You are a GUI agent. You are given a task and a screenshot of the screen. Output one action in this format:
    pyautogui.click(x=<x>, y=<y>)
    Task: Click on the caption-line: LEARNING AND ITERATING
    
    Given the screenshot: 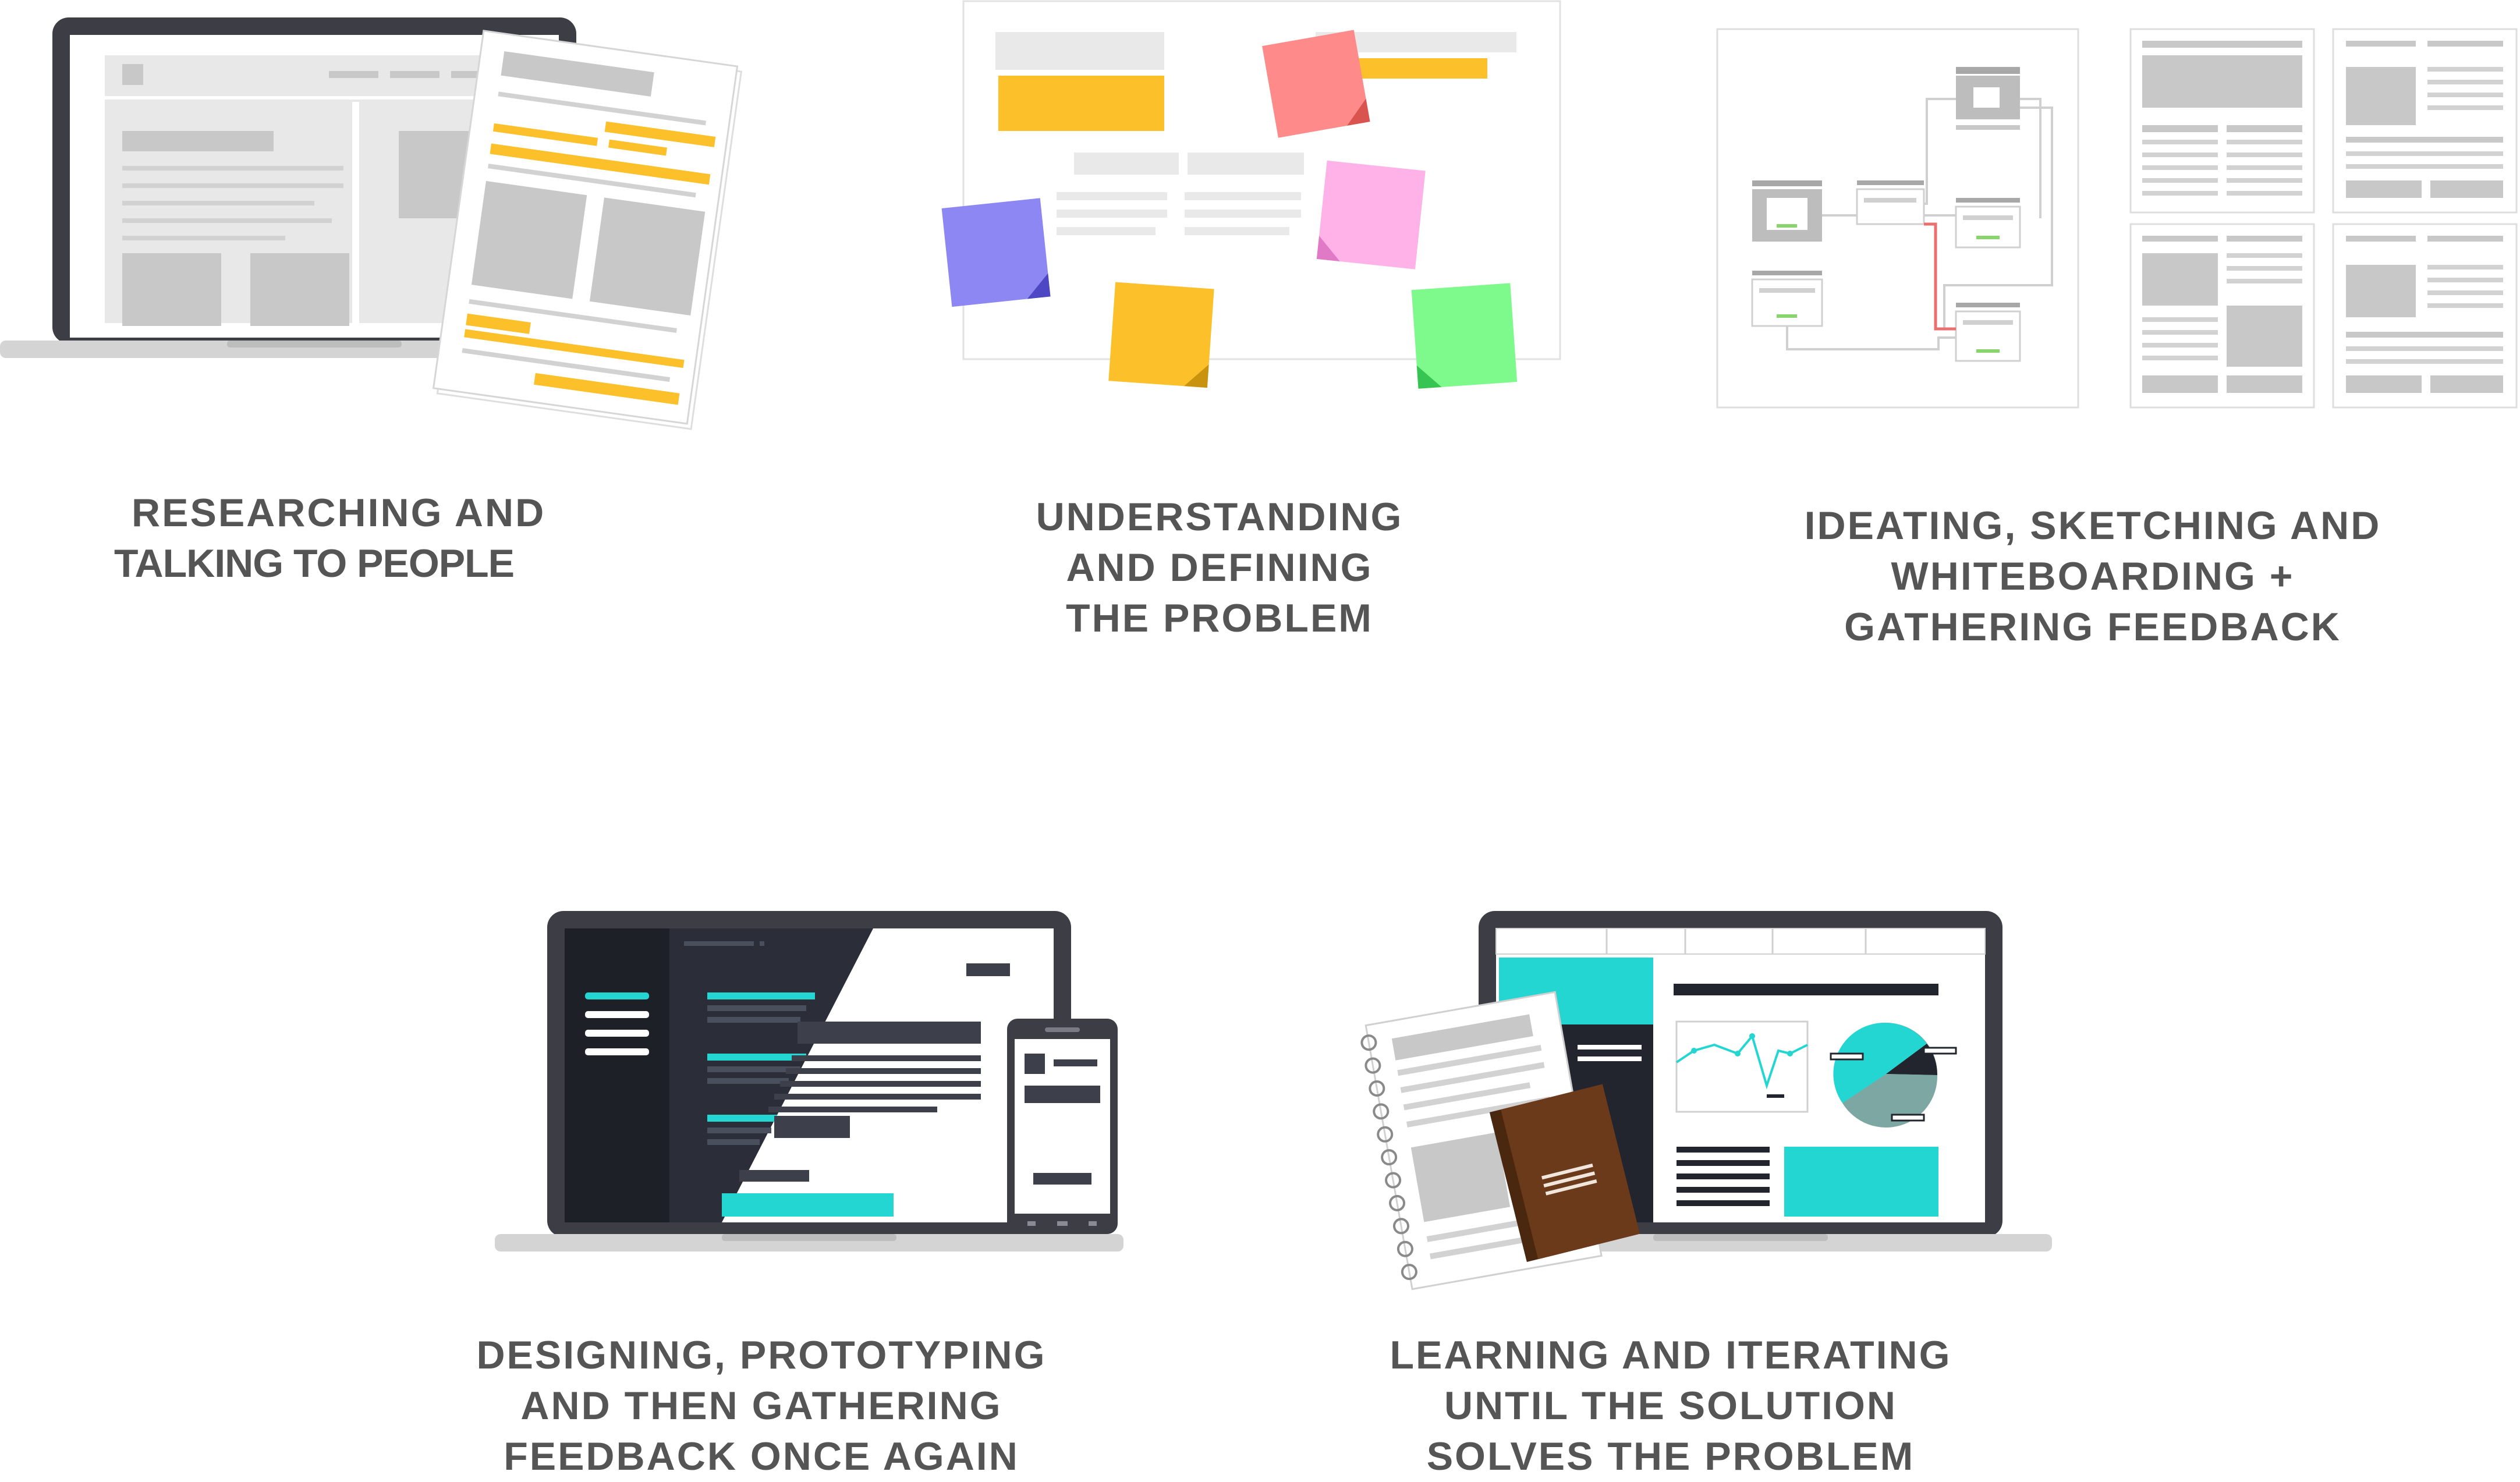 What is the action you would take?
    pyautogui.click(x=1671, y=1355)
    